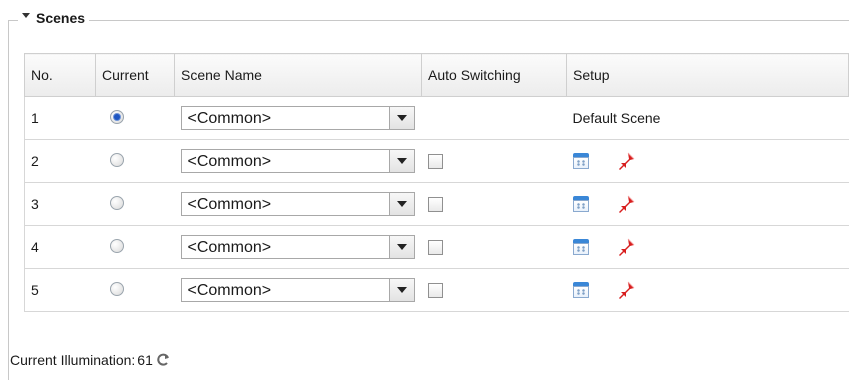 This screenshot has width=849, height=385. Describe the element at coordinates (298, 75) in the screenshot. I see `column-header-scene-name: Scene Name` at that location.